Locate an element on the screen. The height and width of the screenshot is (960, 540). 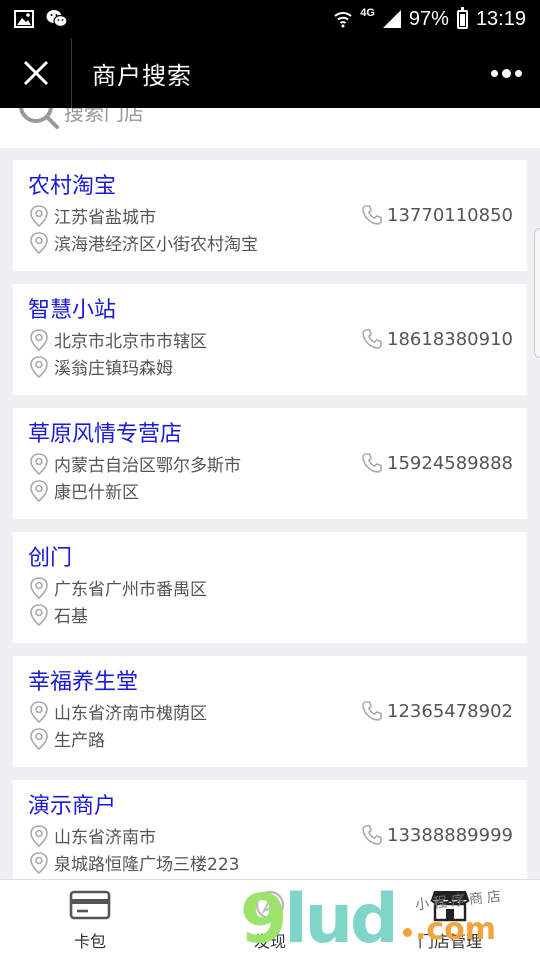
merchant-address: 溪翁庄镇玛森姆 is located at coordinates (113, 369).